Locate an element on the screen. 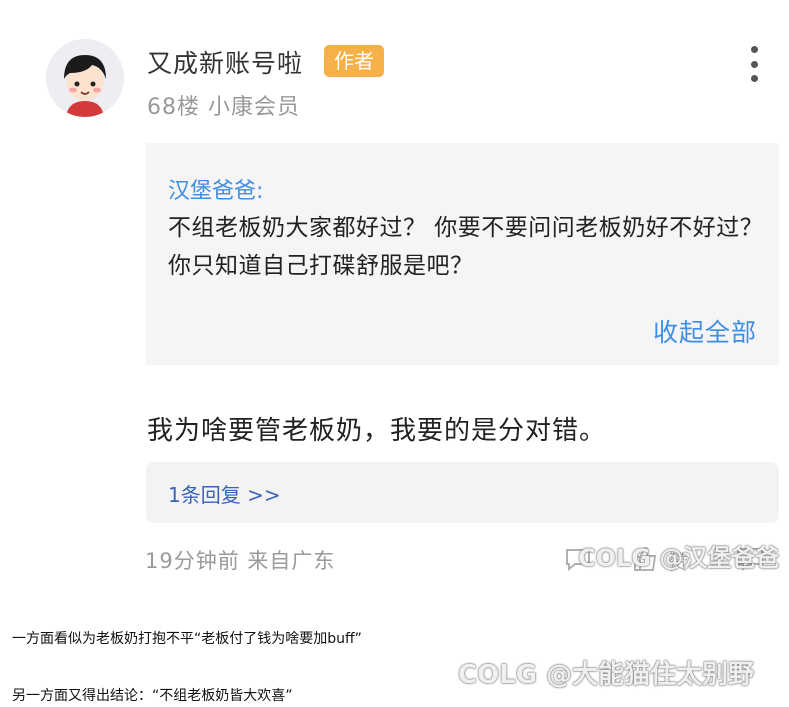  caption-line-2: 另一方面又得出结论：“不组老板奶皆大欢喜” is located at coordinates (152, 696).